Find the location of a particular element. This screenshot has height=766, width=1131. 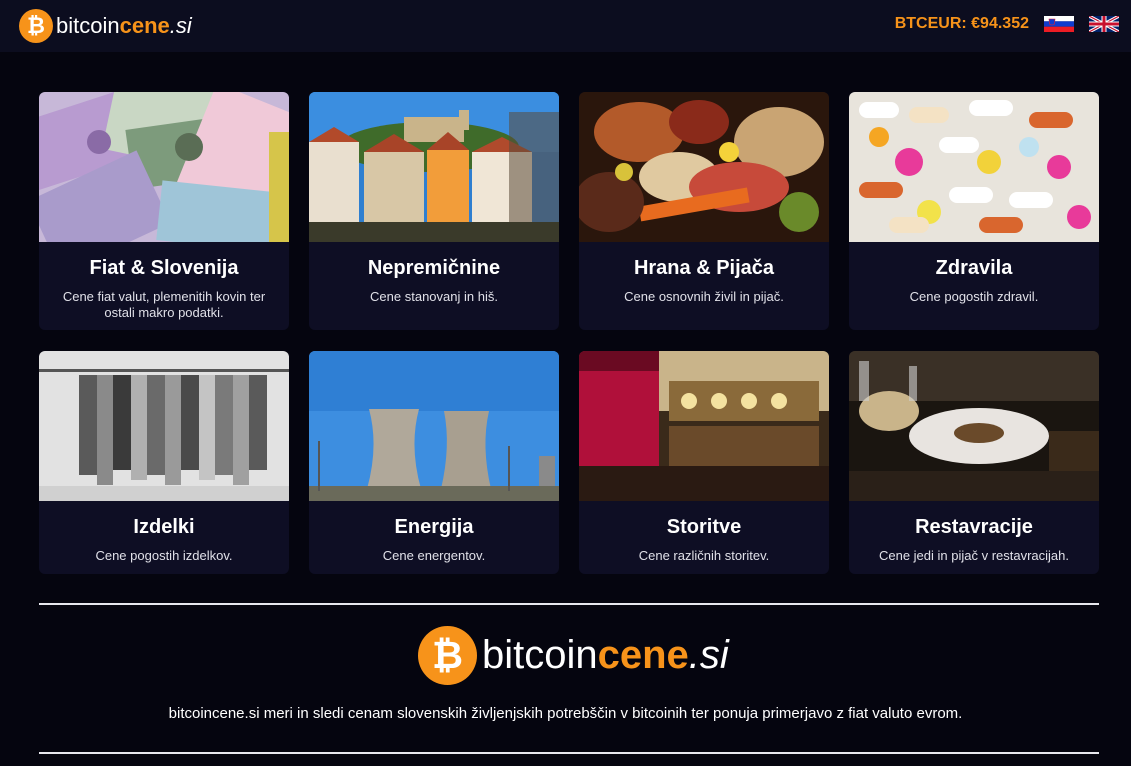

category-title: Fiat & Slovenija is located at coordinates (164, 268).